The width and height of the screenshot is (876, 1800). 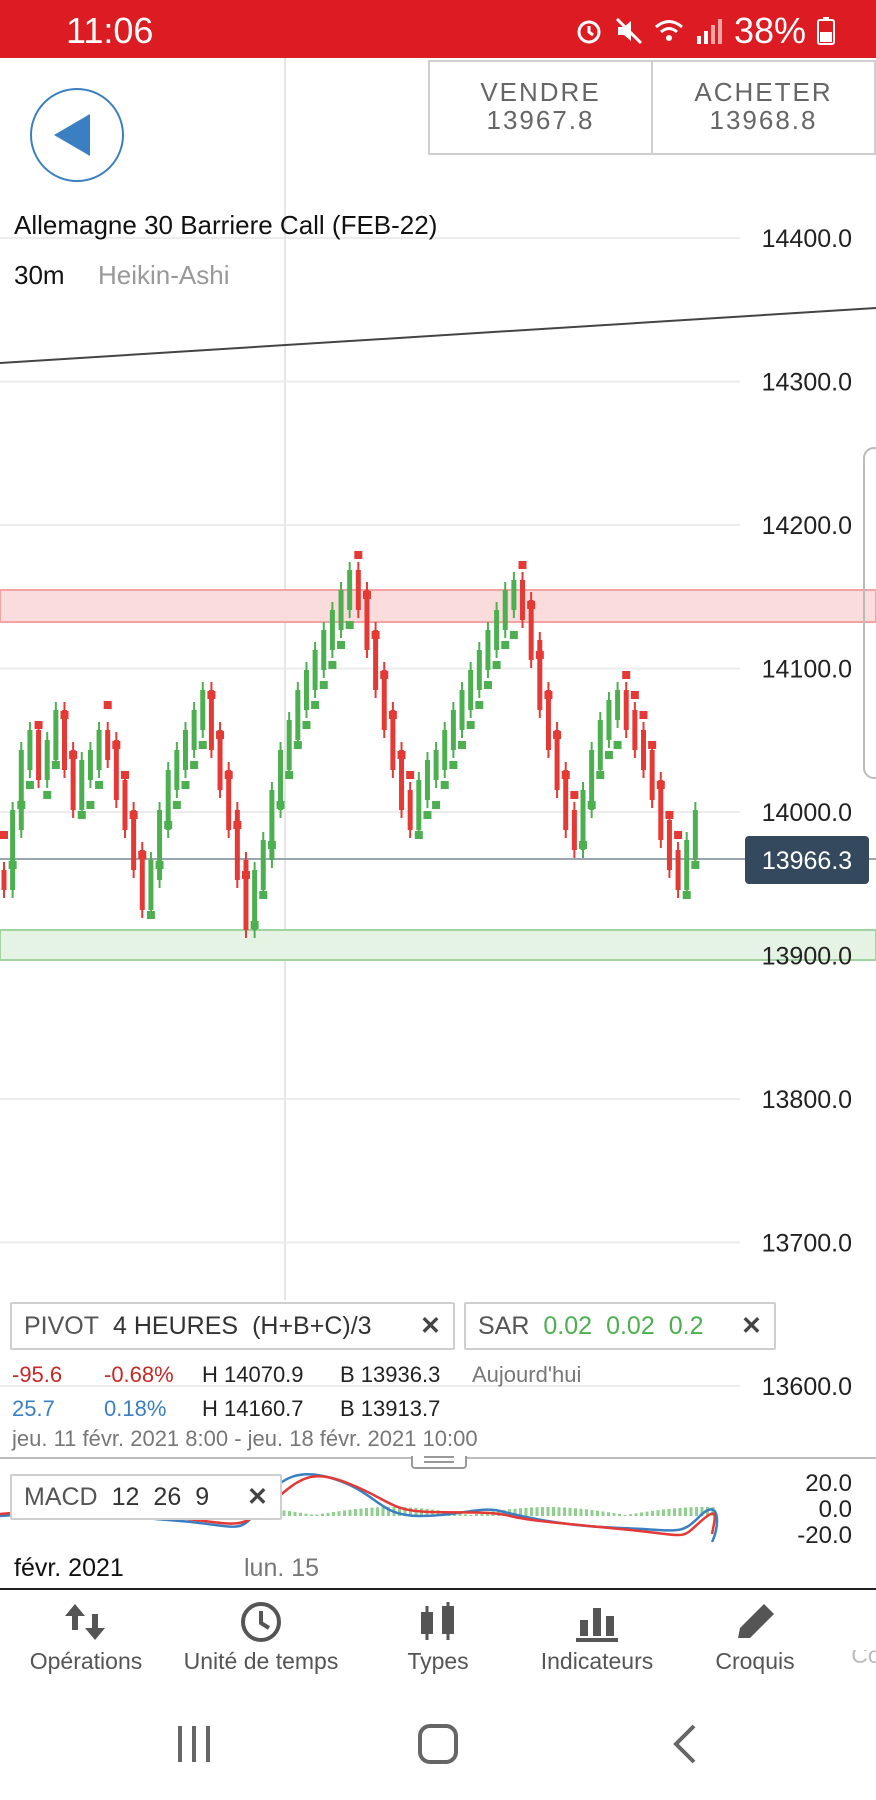 I want to click on price-tick-label: 14200.0, so click(x=807, y=526).